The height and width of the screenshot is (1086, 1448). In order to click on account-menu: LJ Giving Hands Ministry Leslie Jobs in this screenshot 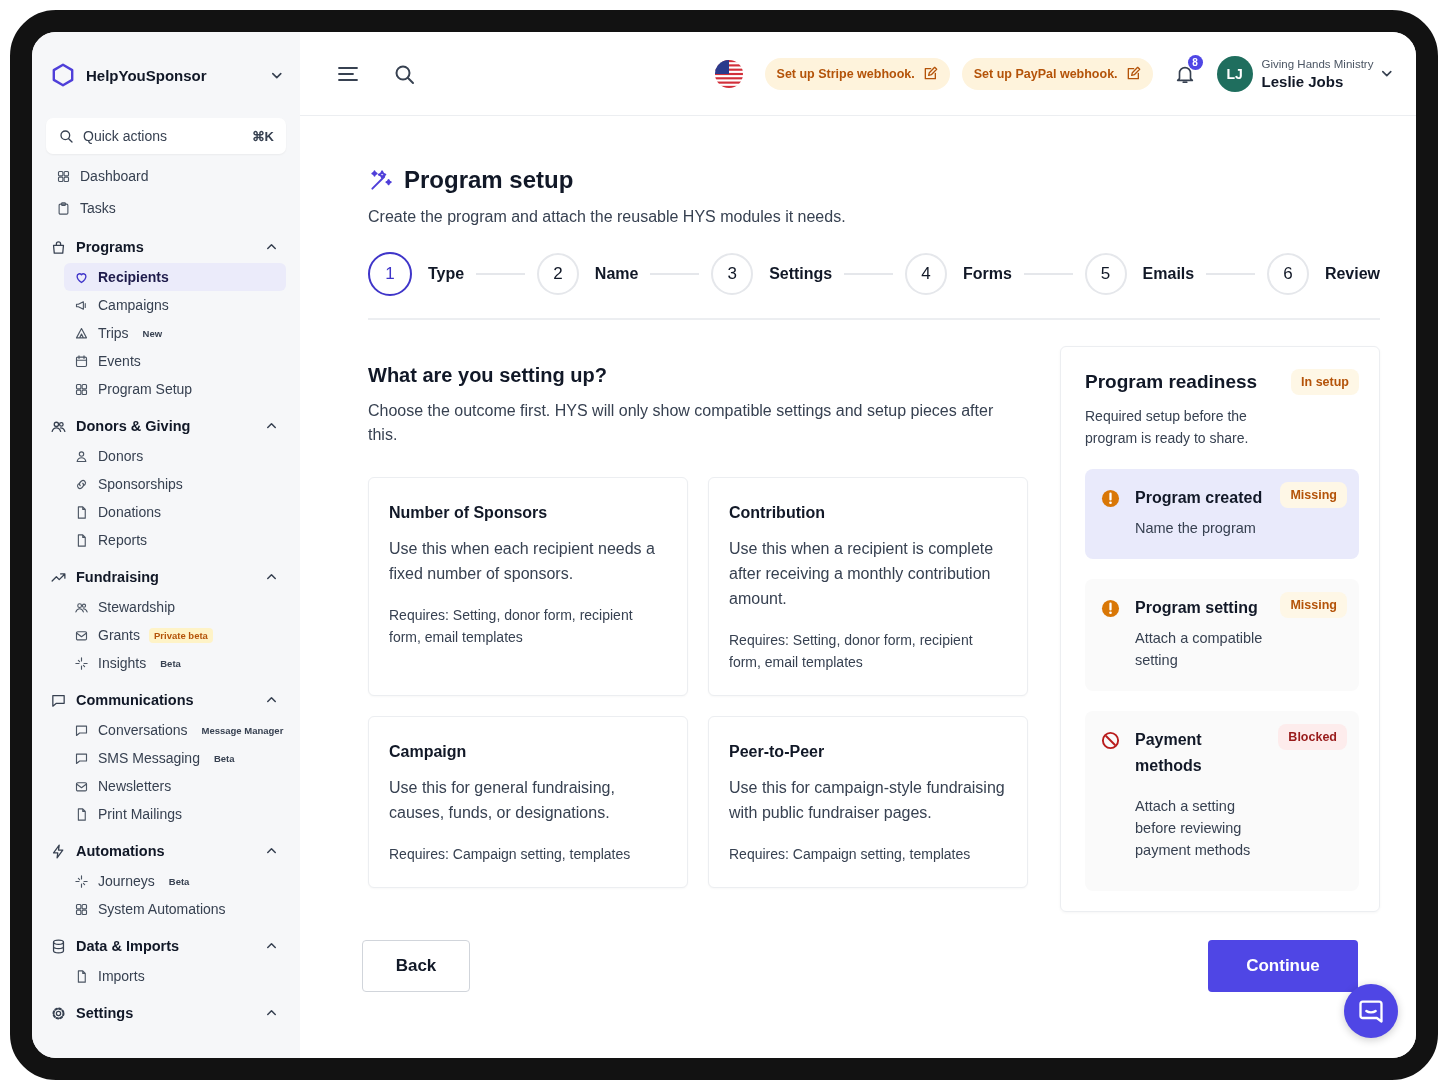, I will do `click(1304, 73)`.